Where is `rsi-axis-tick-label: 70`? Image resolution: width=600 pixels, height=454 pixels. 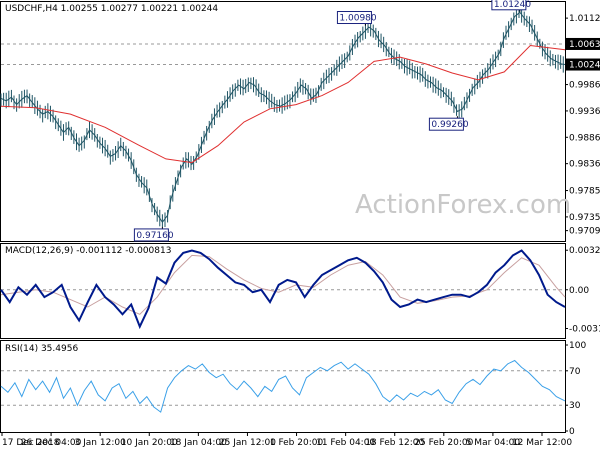
rsi-axis-tick-label: 70 is located at coordinates (575, 372).